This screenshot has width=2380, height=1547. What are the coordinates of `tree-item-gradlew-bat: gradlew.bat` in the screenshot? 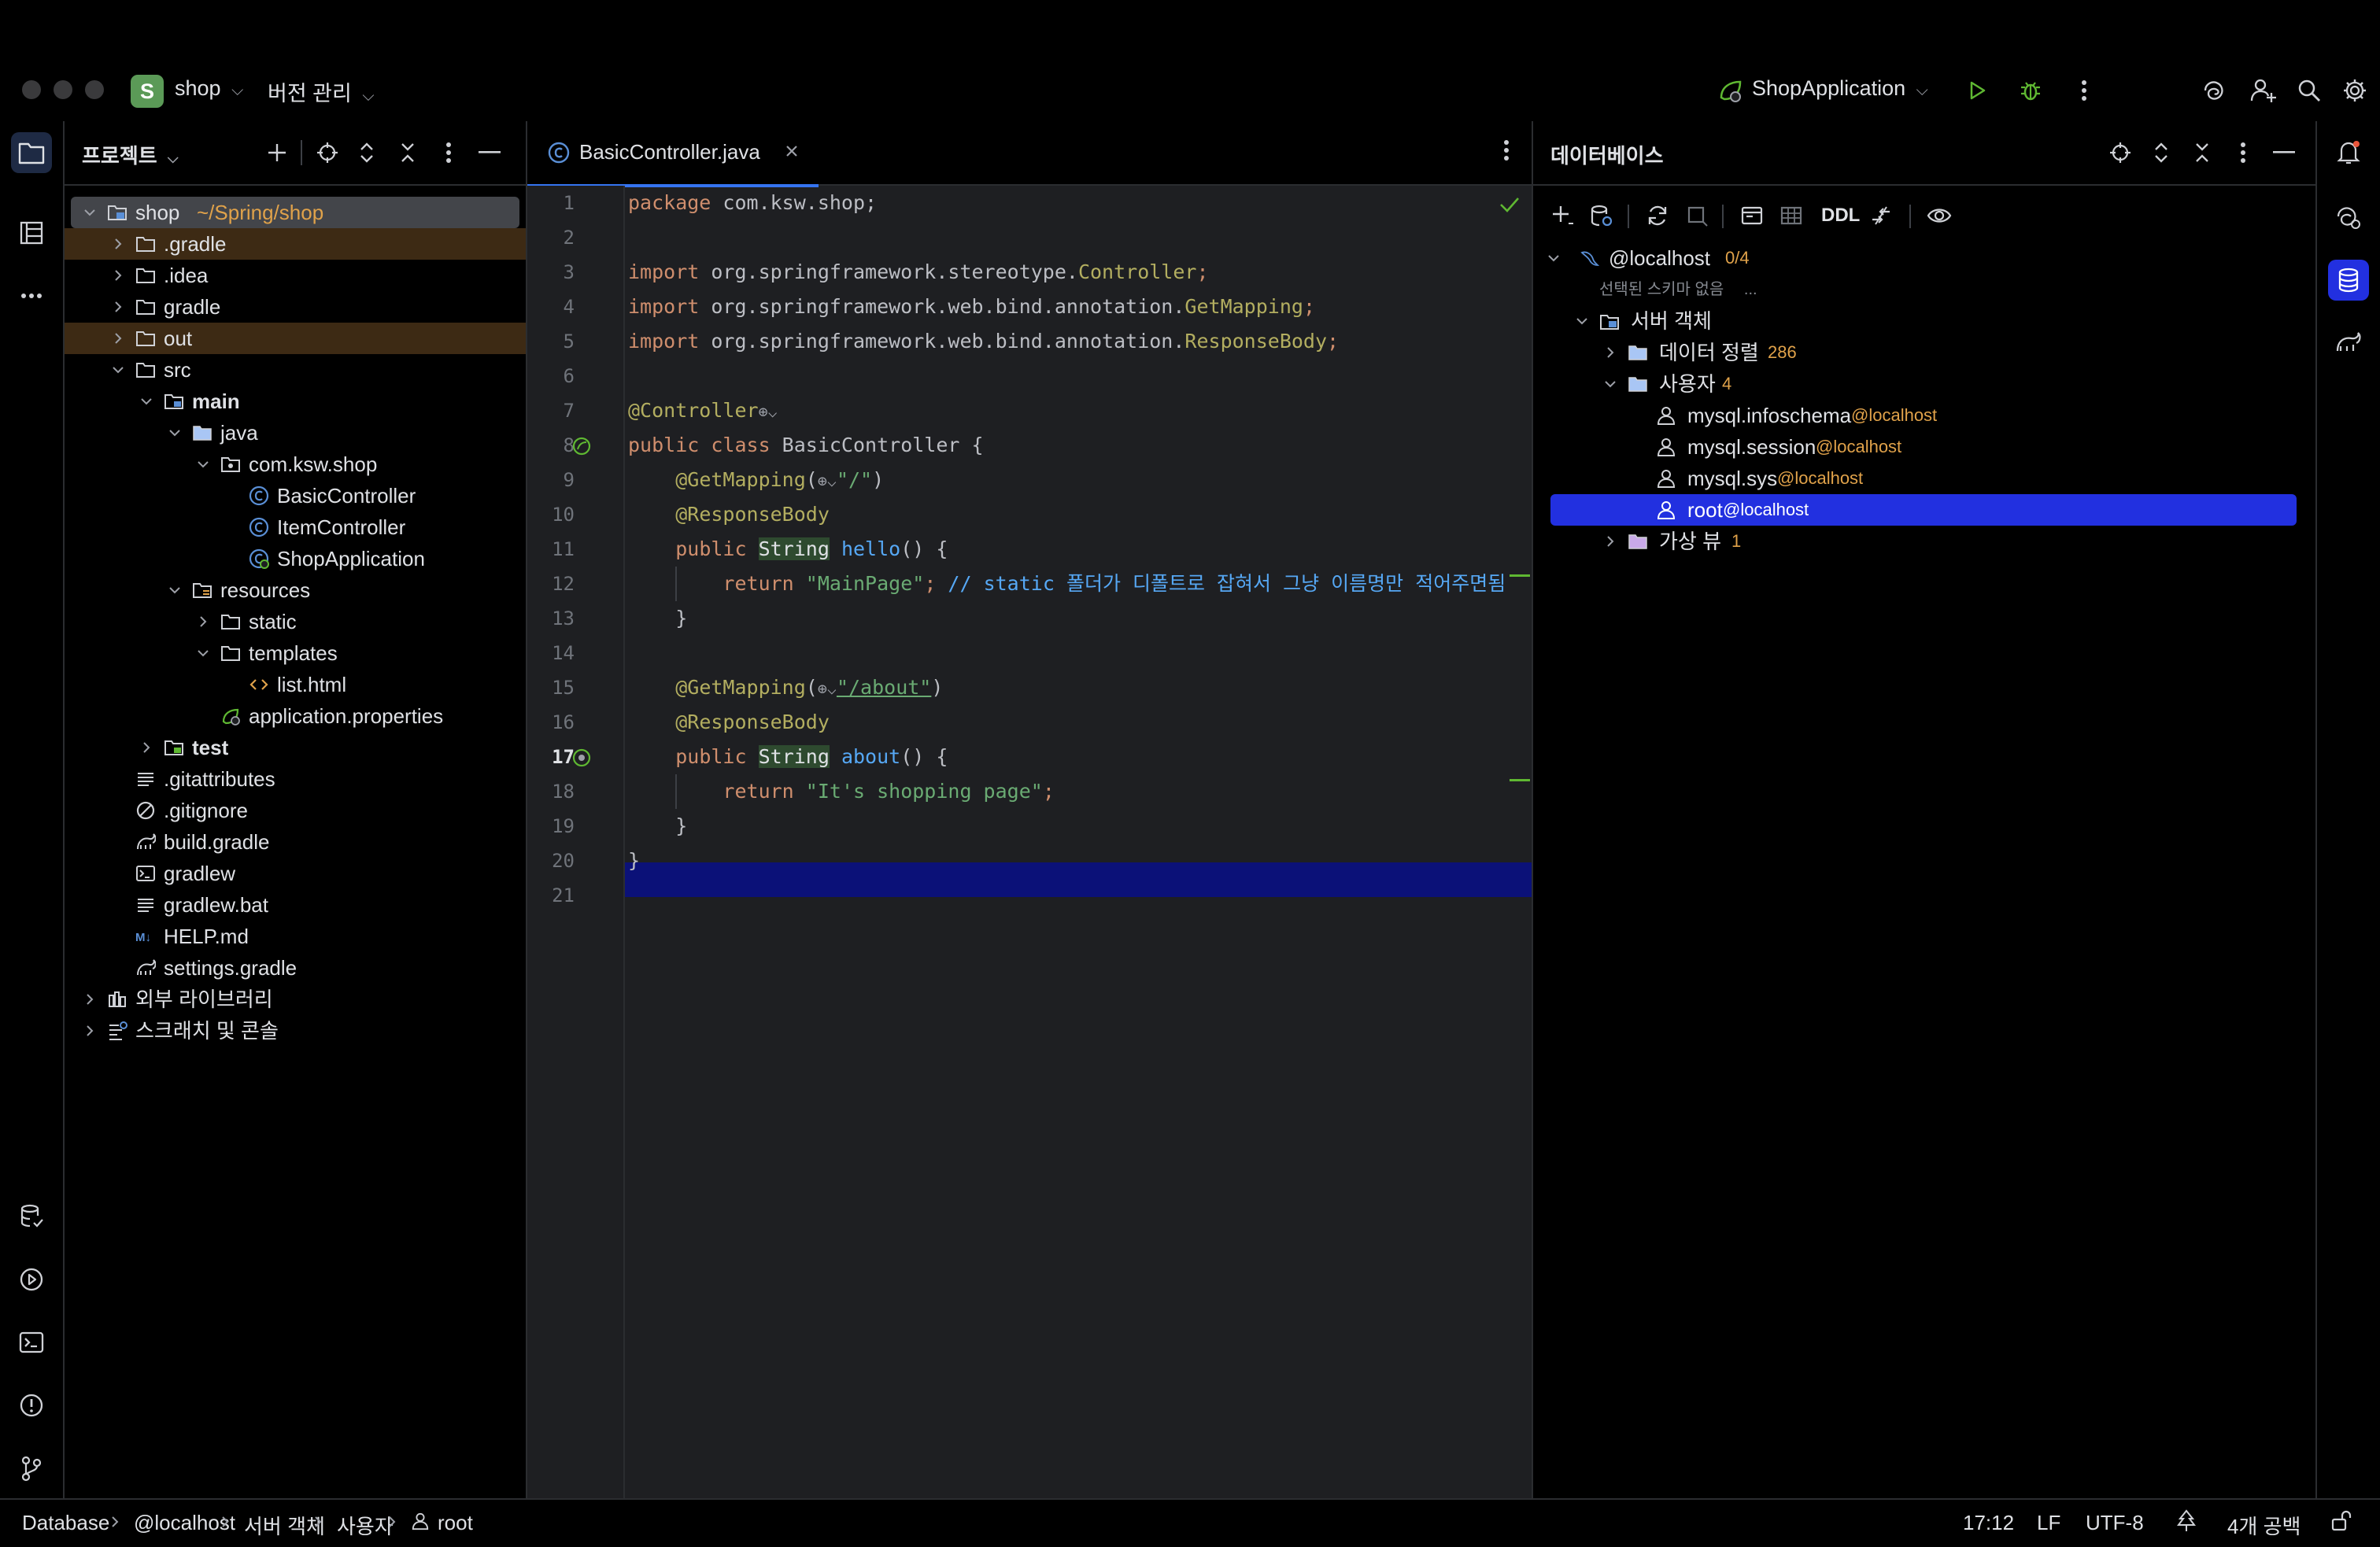 It's located at (295, 905).